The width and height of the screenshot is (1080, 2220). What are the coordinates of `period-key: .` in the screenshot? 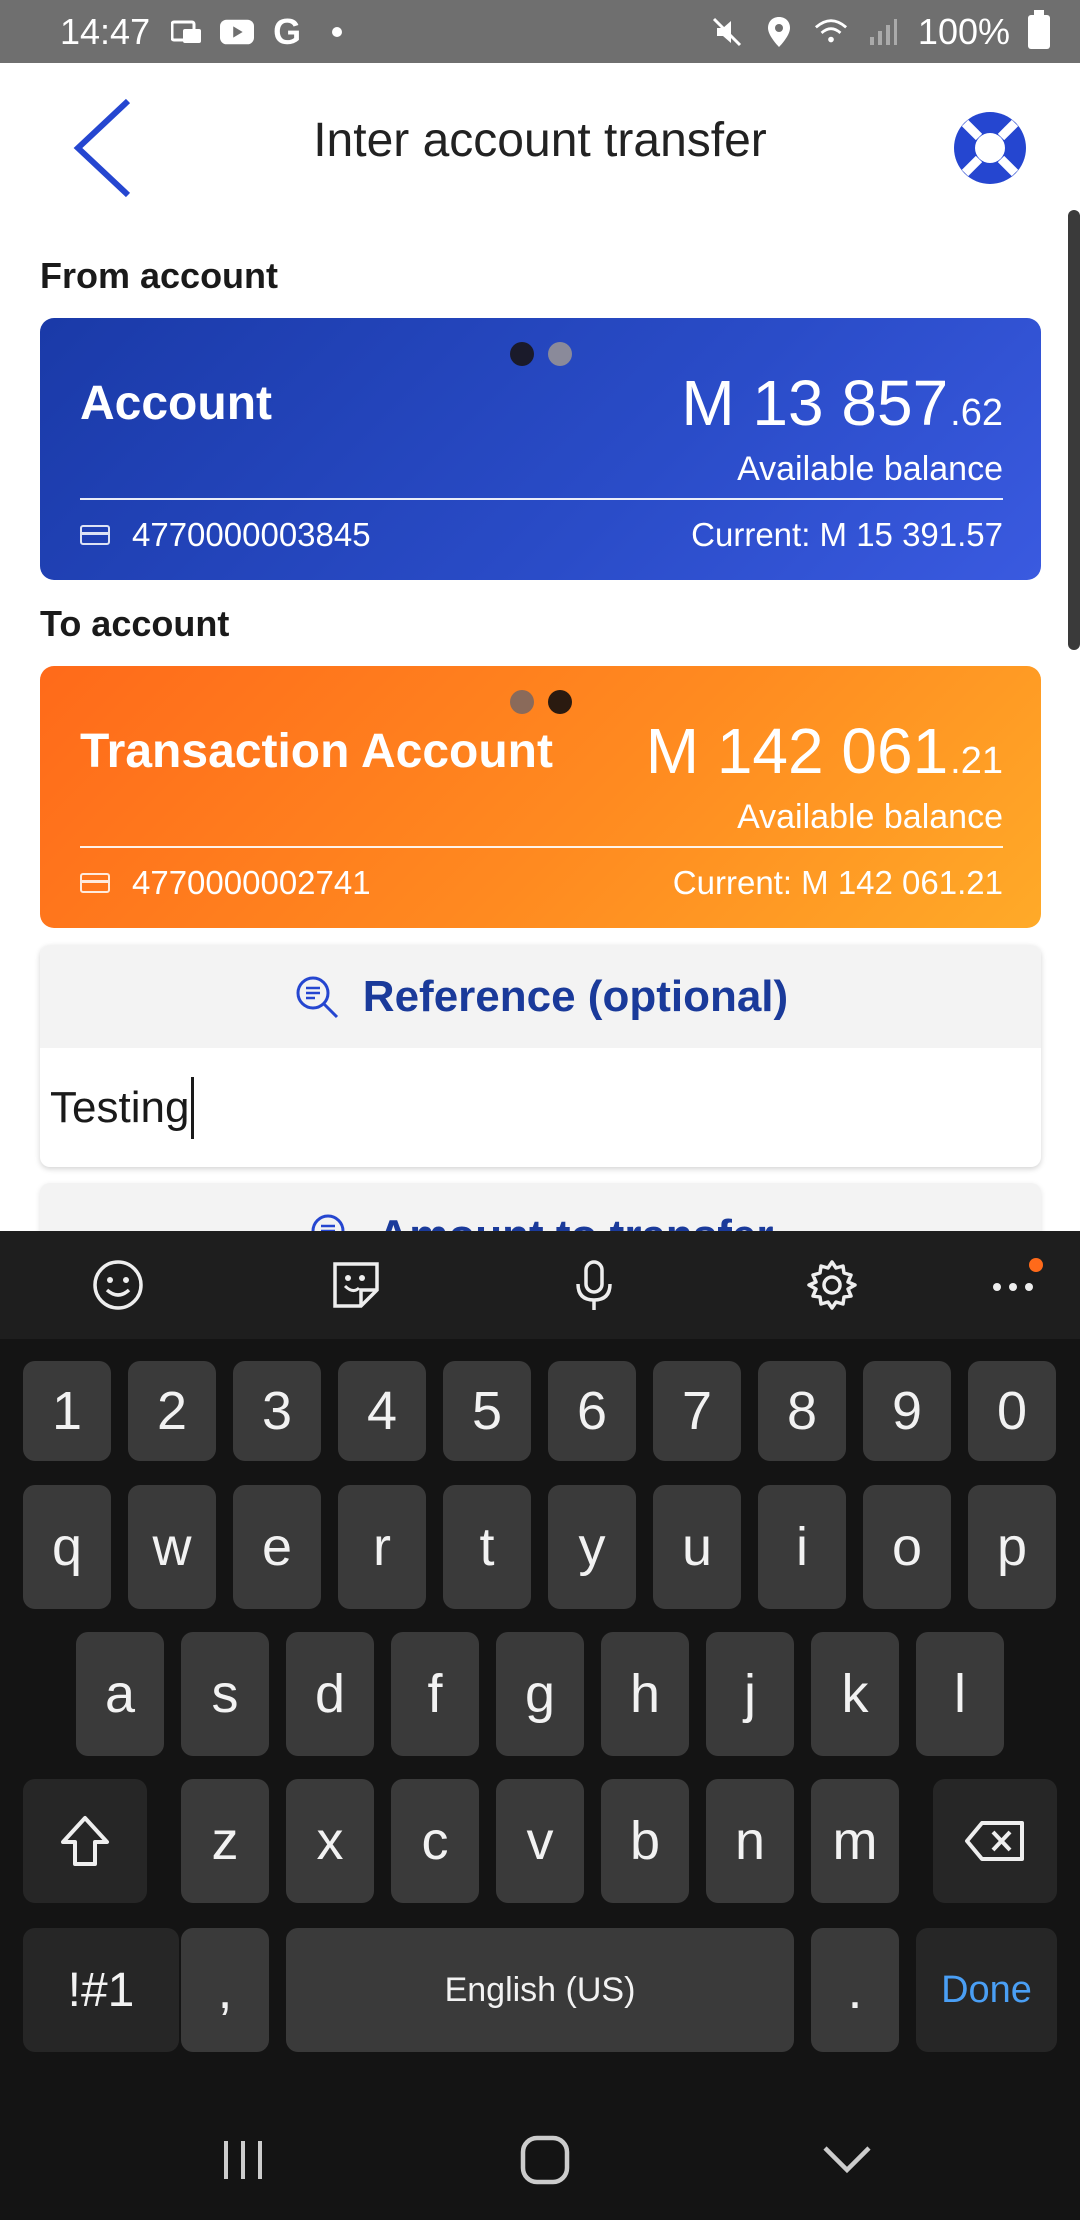 It's located at (855, 1990).